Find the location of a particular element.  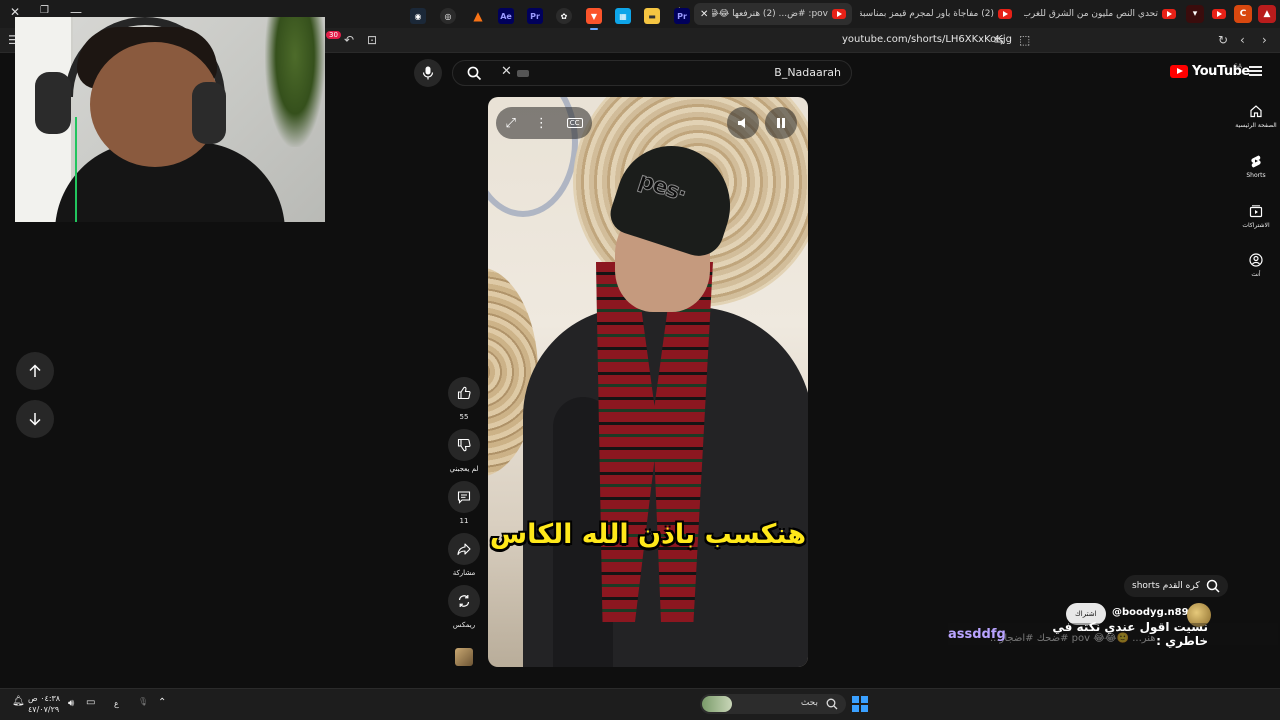

like-action: 55 is located at coordinates (464, 399).